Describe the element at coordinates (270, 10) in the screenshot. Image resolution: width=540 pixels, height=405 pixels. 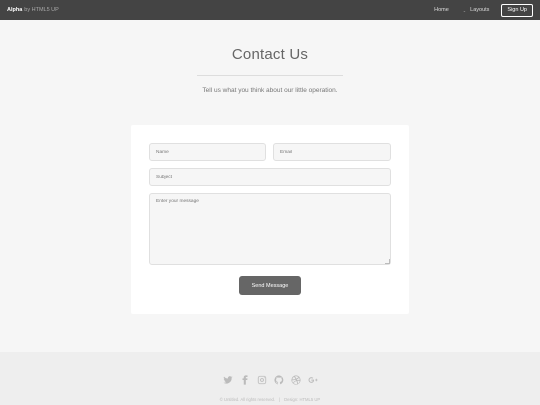
I see `header: Alpha by HTML5 UP Home ⌄ Layouts Sign Up` at that location.